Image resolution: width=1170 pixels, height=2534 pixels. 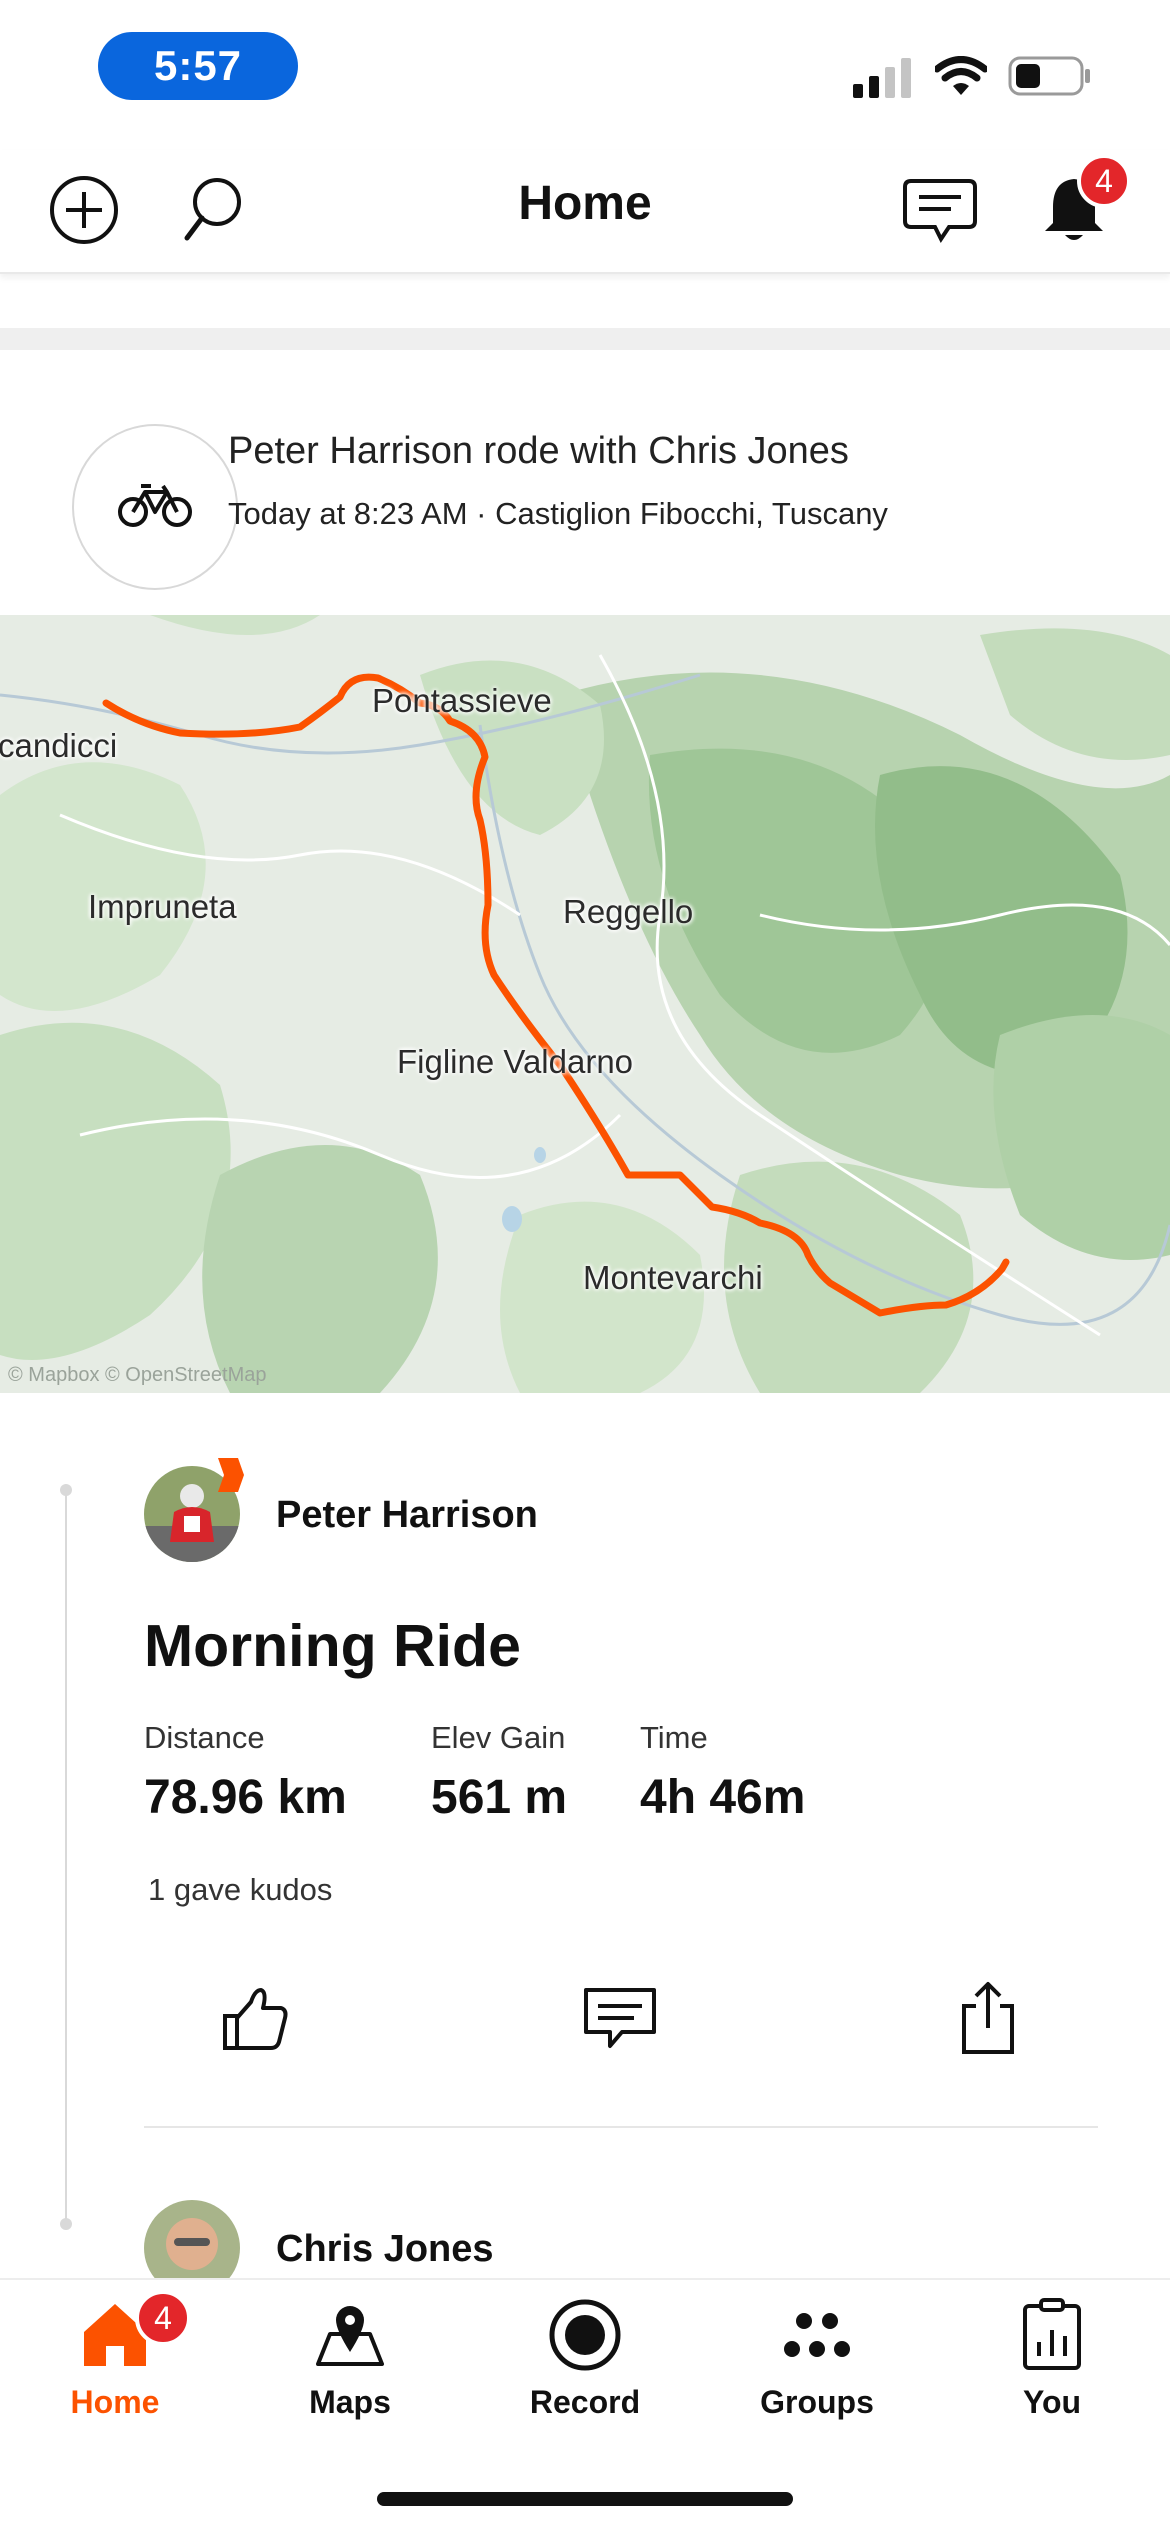 I want to click on kudos-count: 1 gave kudos, so click(x=240, y=1890).